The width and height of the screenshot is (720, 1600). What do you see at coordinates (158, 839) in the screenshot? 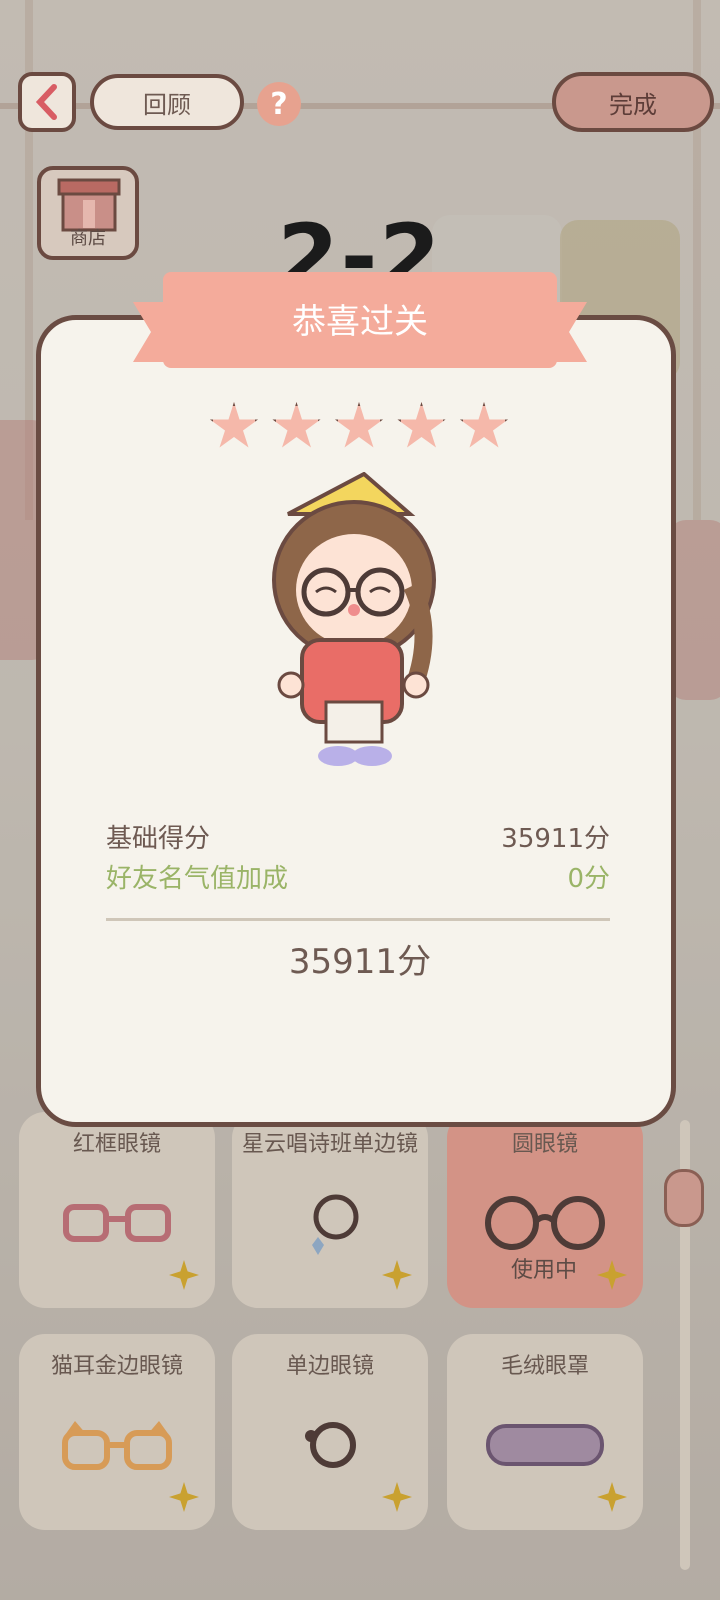
I see `base-score-label: 基础得分` at bounding box center [158, 839].